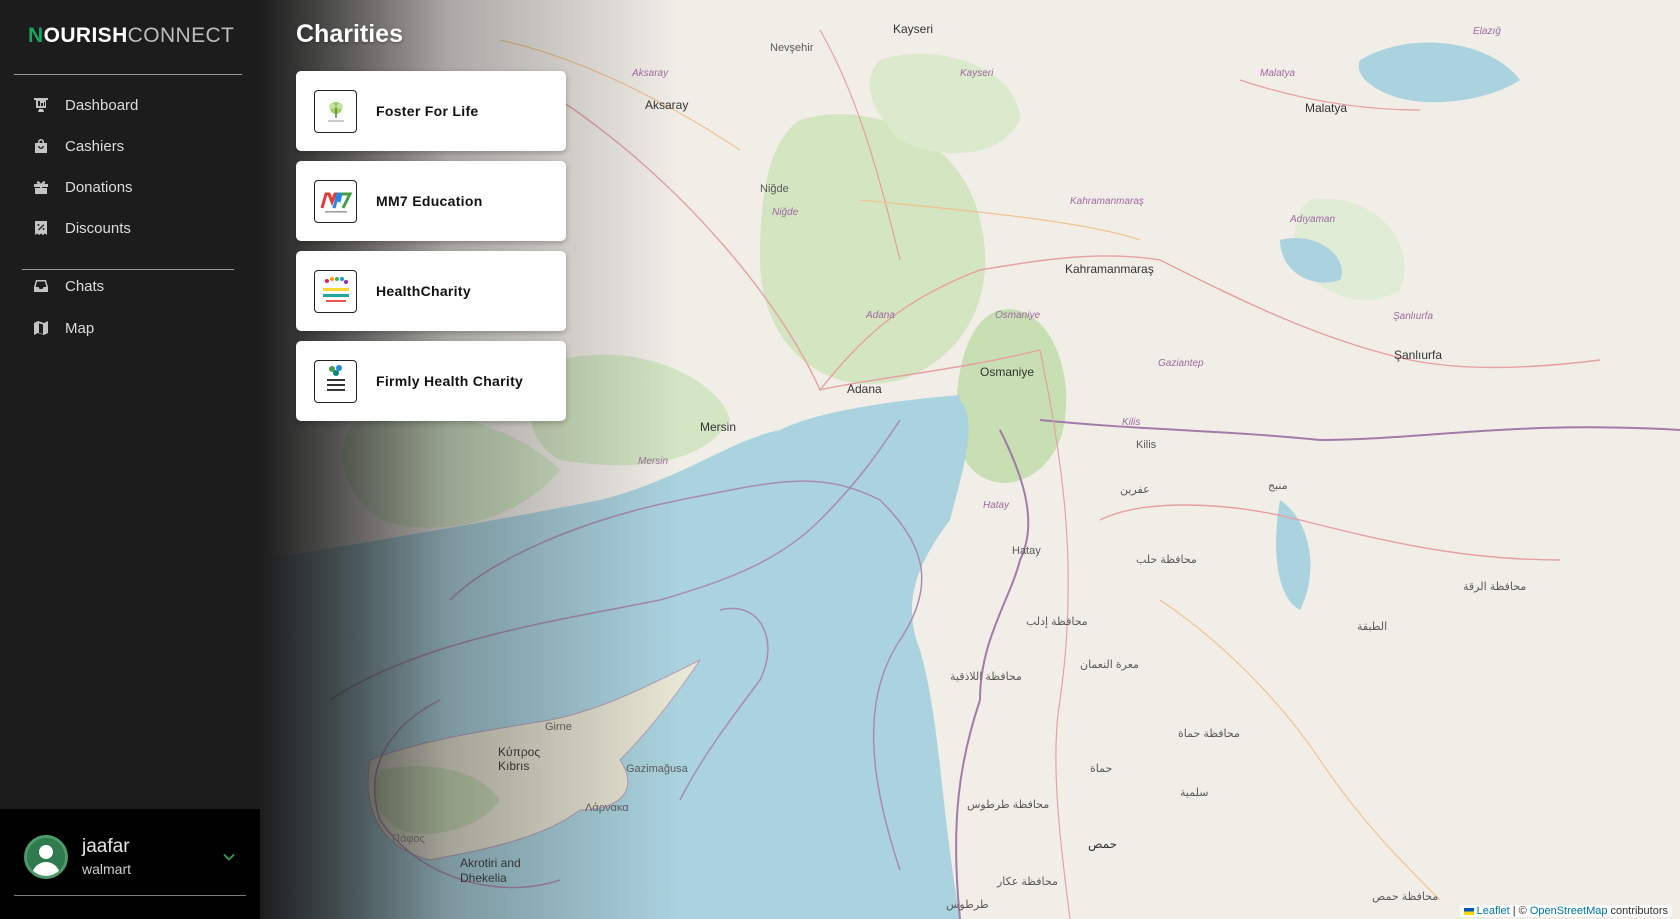 The height and width of the screenshot is (919, 1680). Describe the element at coordinates (1027, 882) in the screenshot. I see `map-label-region: محافظة عكار` at that location.